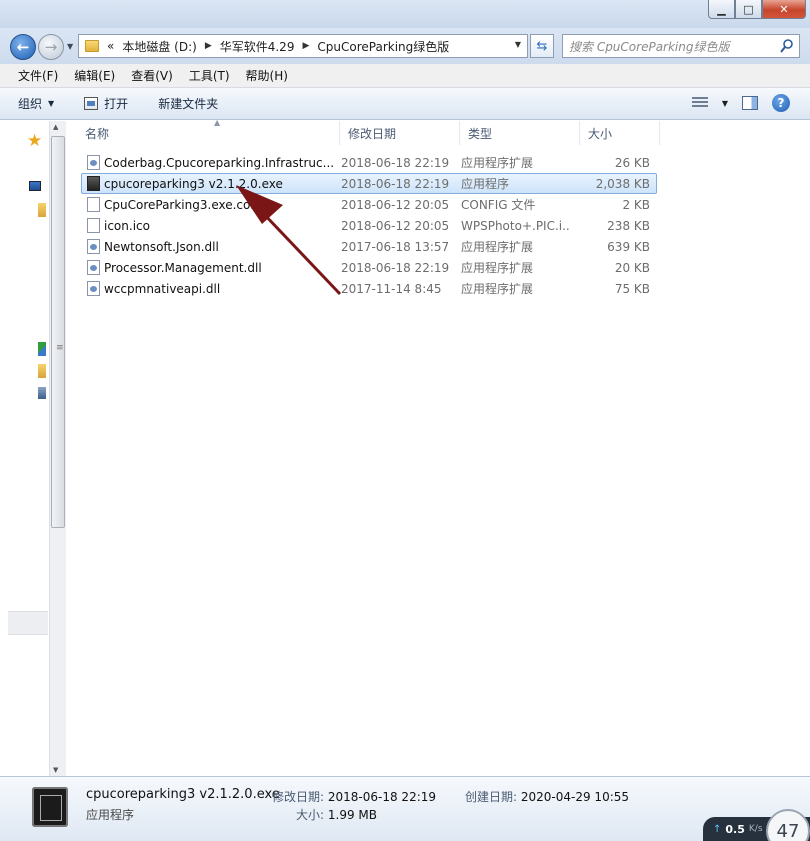 Image resolution: width=810 pixels, height=841 pixels. I want to click on favorites-star-icon: ★, so click(34, 141).